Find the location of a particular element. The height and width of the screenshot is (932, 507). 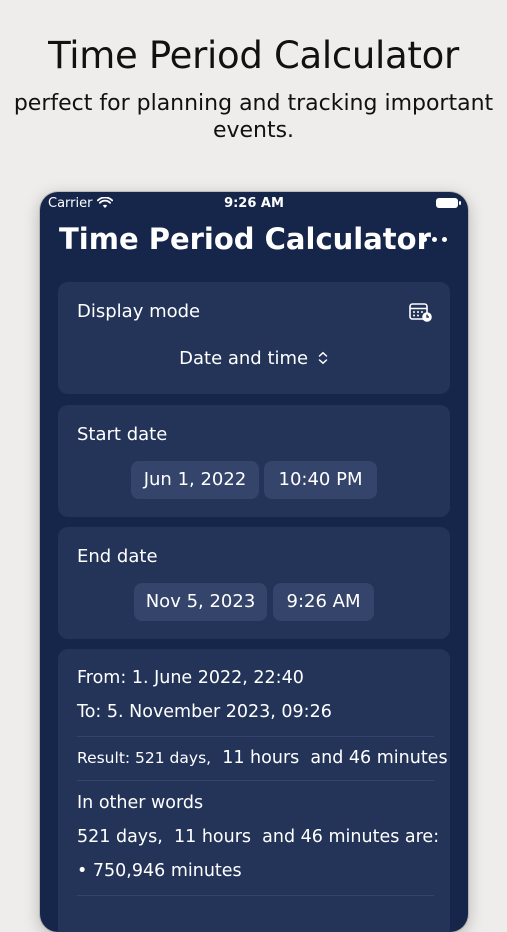

ellipsis-icon is located at coordinates (435, 239).